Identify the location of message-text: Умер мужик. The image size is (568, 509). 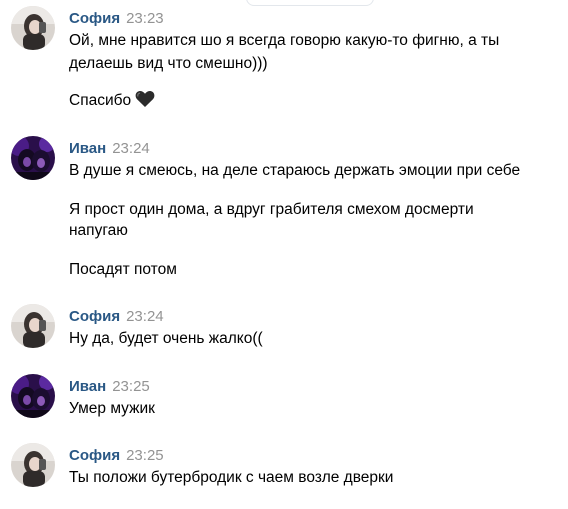
(112, 408).